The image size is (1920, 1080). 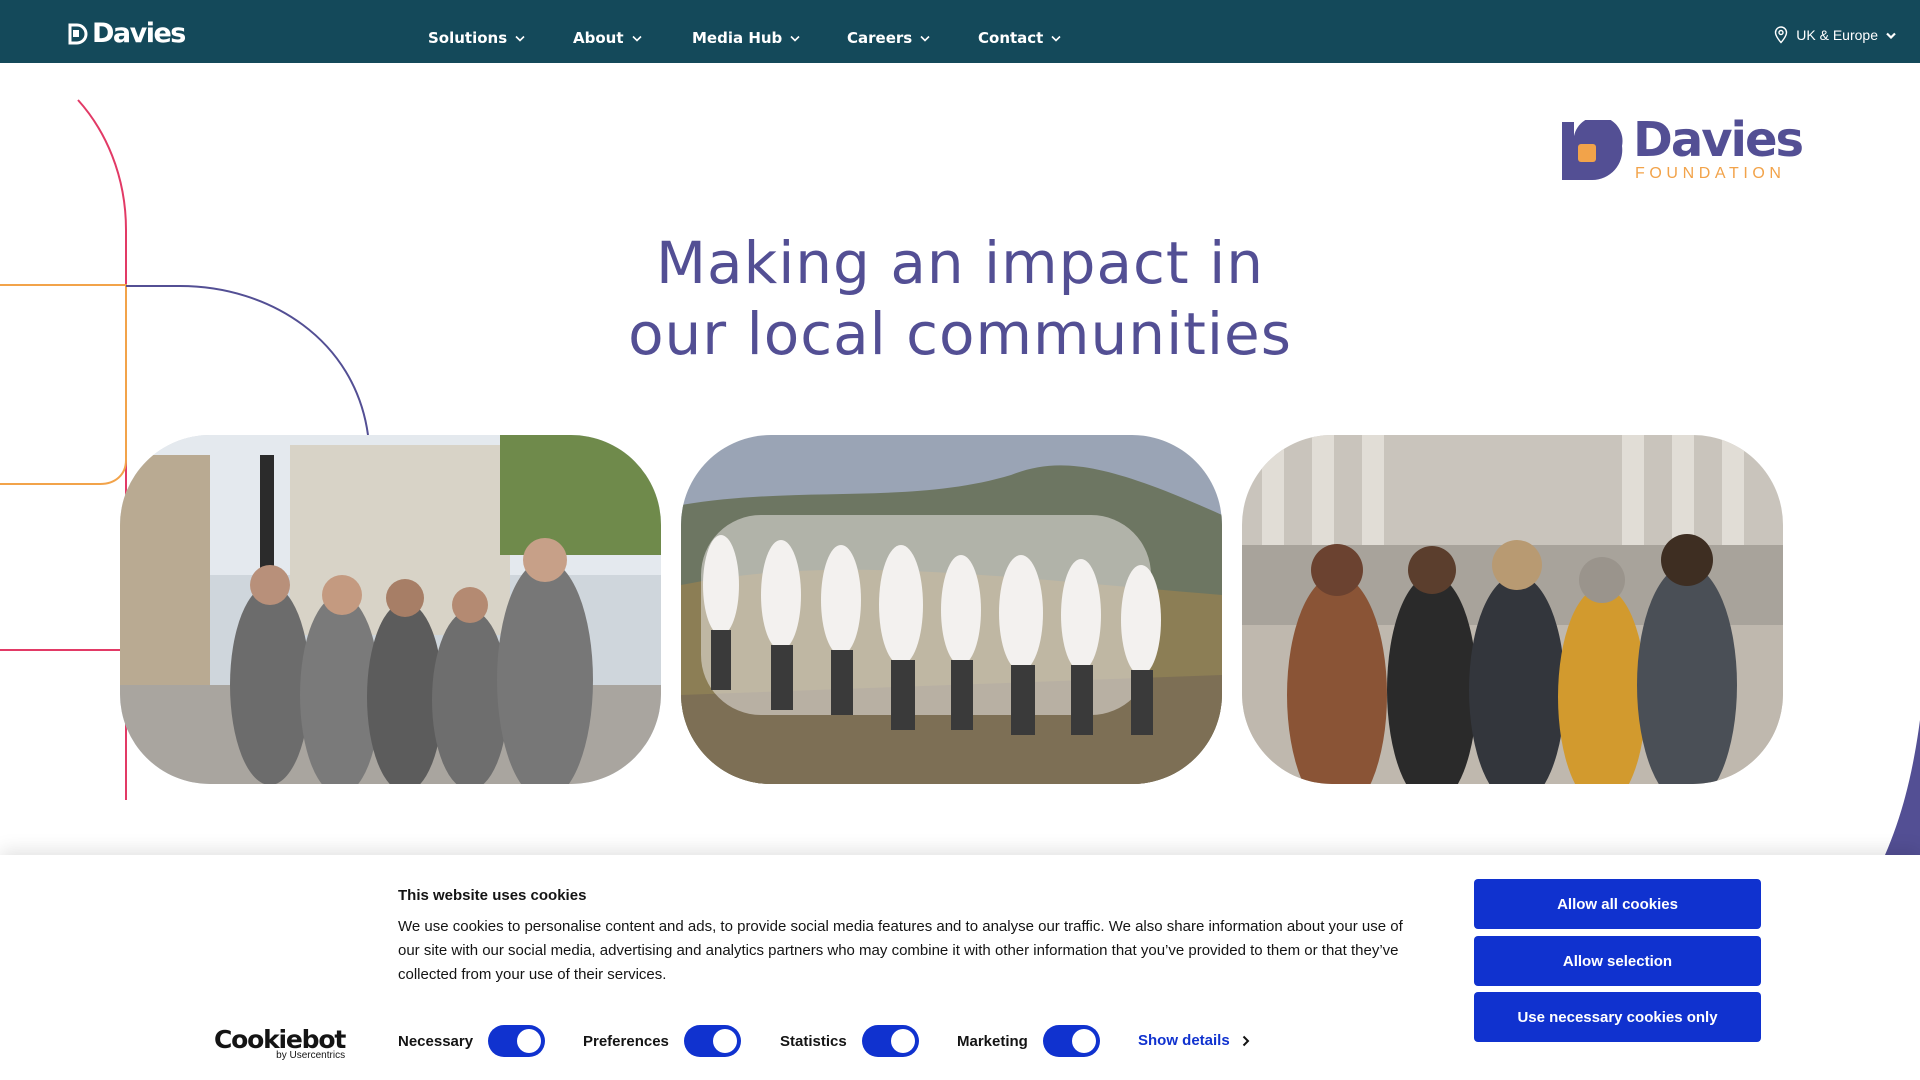 What do you see at coordinates (992, 1041) in the screenshot?
I see `toggle-label: Marketing` at bounding box center [992, 1041].